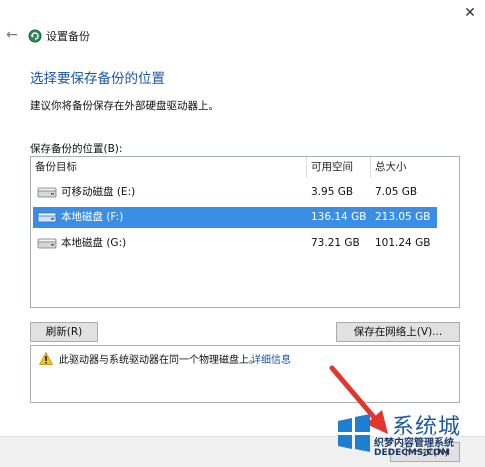 The height and width of the screenshot is (467, 485). I want to click on watermark: 系统城 织梦内容管理系统 DEDECMS.COM, so click(407, 435).